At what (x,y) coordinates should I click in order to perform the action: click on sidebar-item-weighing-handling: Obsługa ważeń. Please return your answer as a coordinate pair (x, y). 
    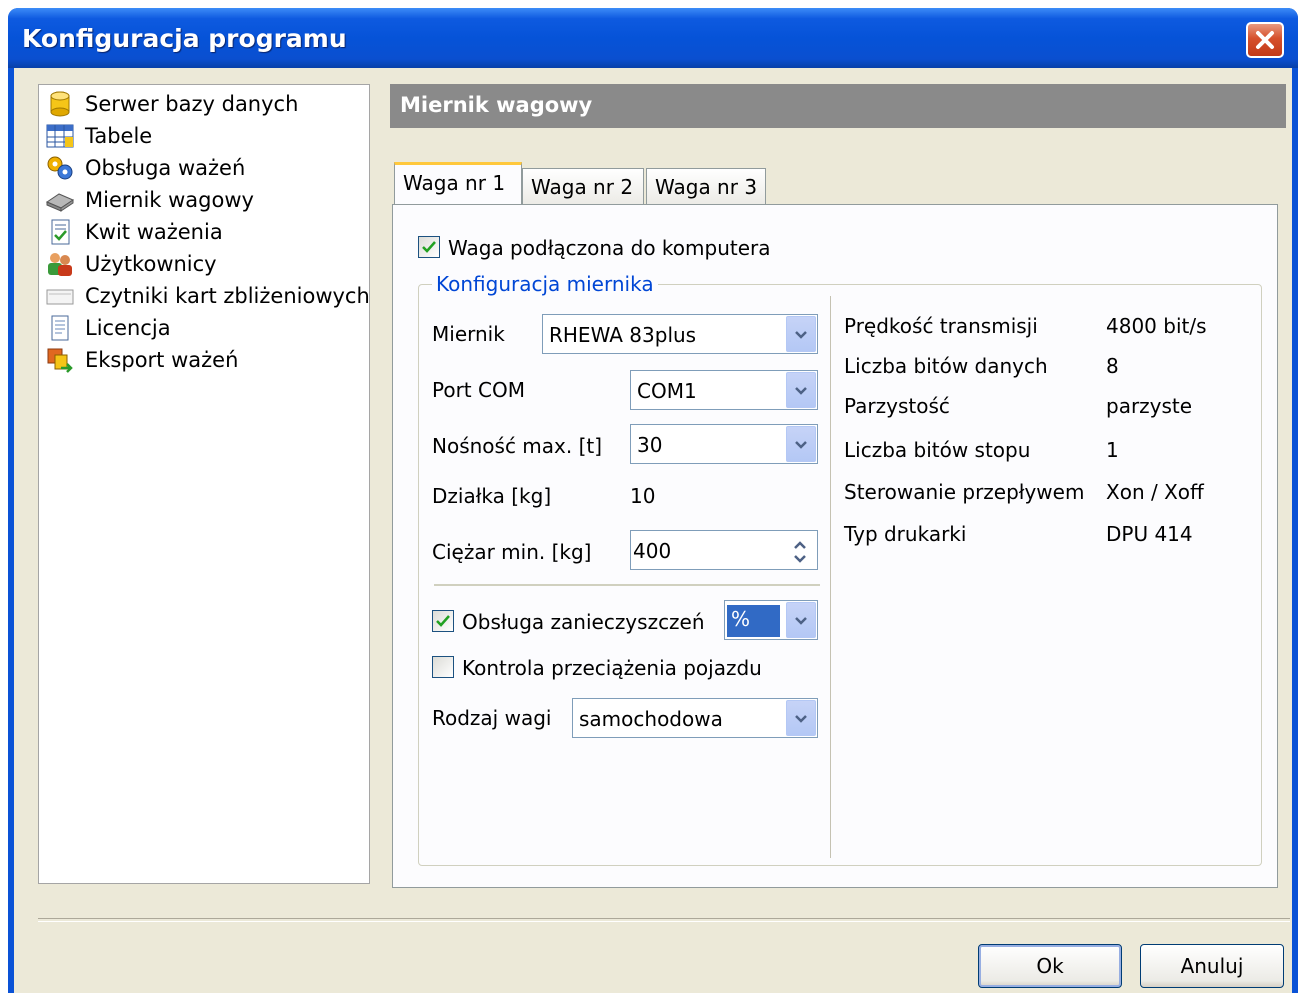
    Looking at the image, I should click on (145, 168).